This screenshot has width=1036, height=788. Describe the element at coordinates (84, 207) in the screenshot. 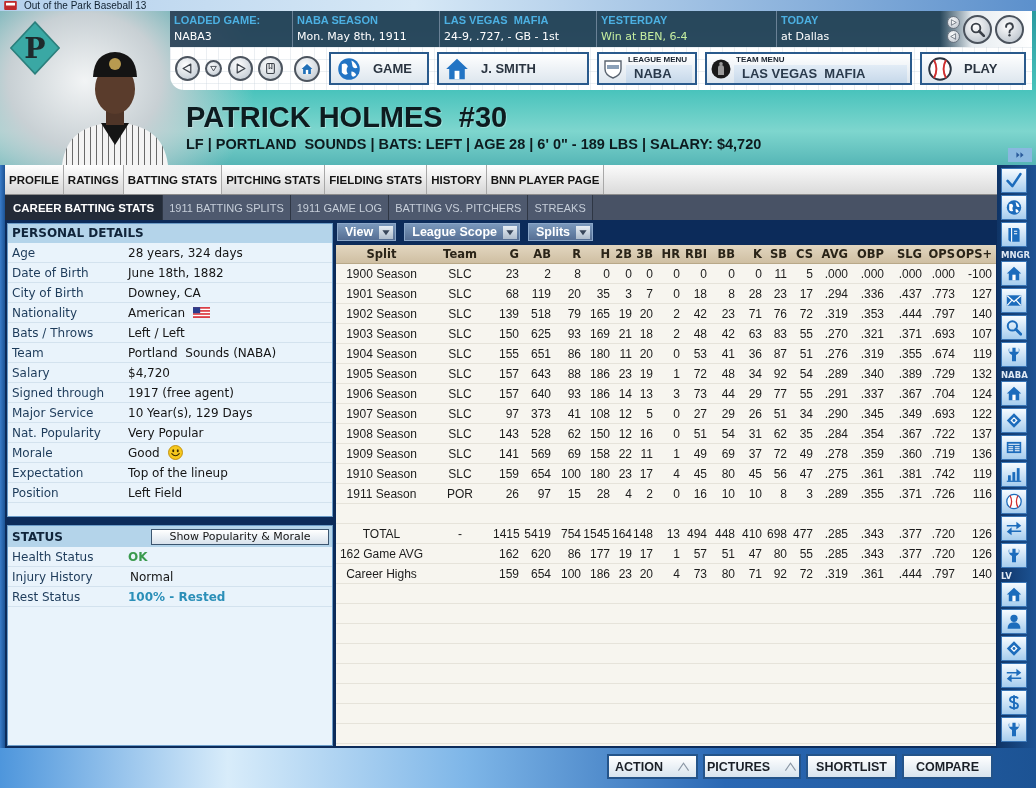

I see `subtab: CAREER BATTING STATS` at that location.